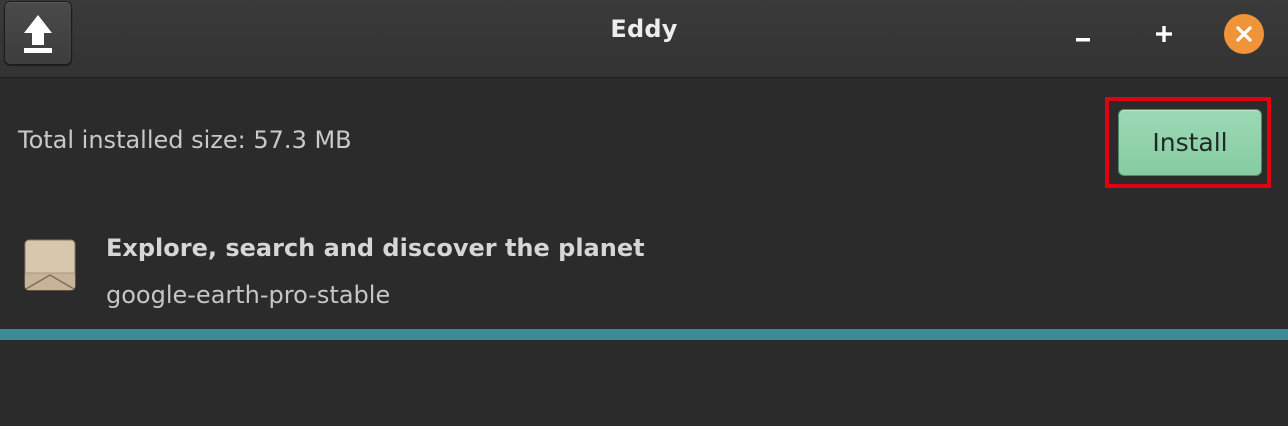 The image size is (1288, 426). I want to click on close-icon, so click(1244, 34).